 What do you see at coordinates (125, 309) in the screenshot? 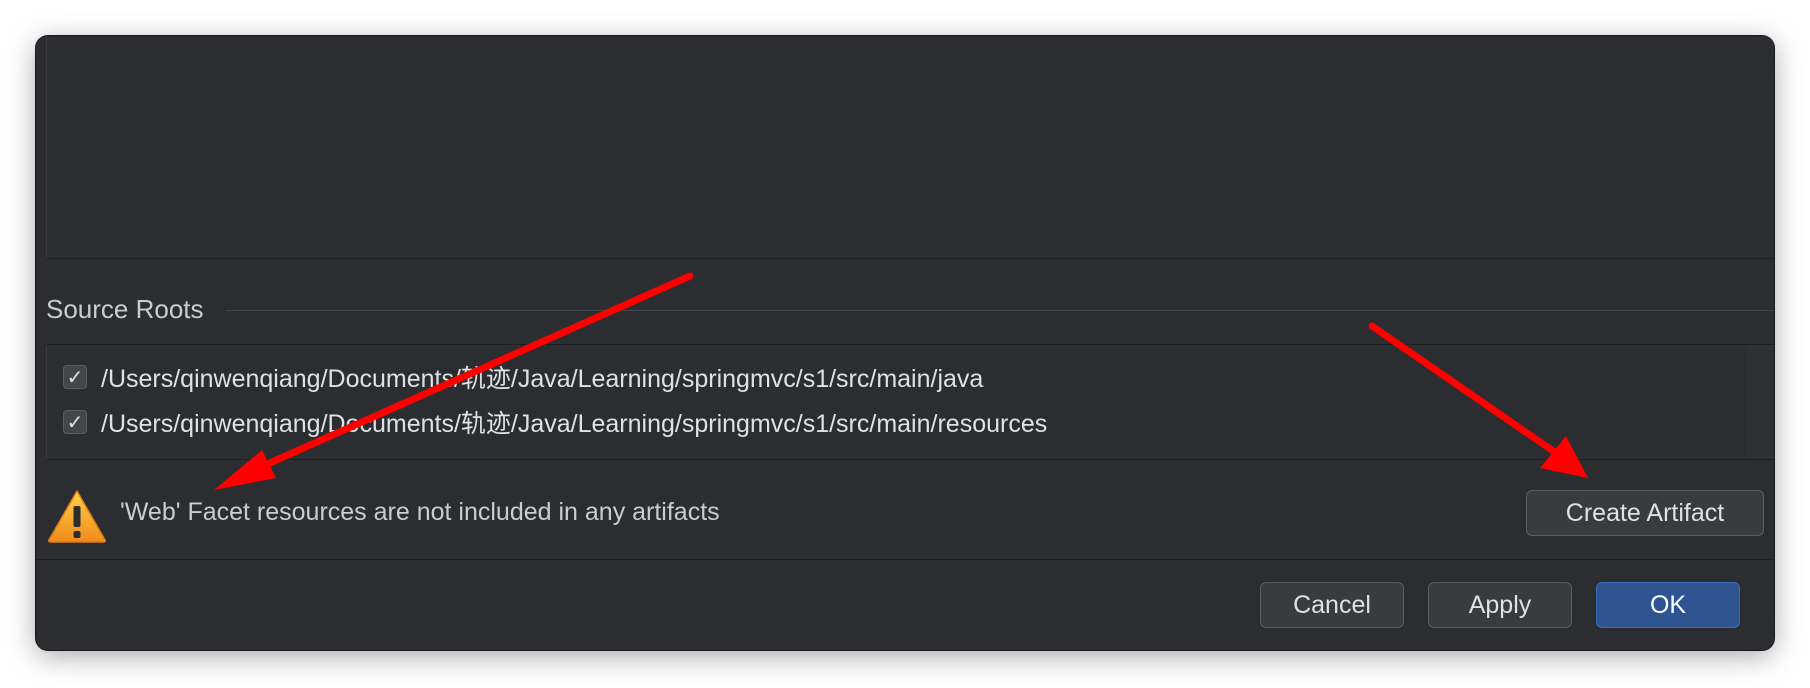
I see `source-roots-title: Source Roots` at bounding box center [125, 309].